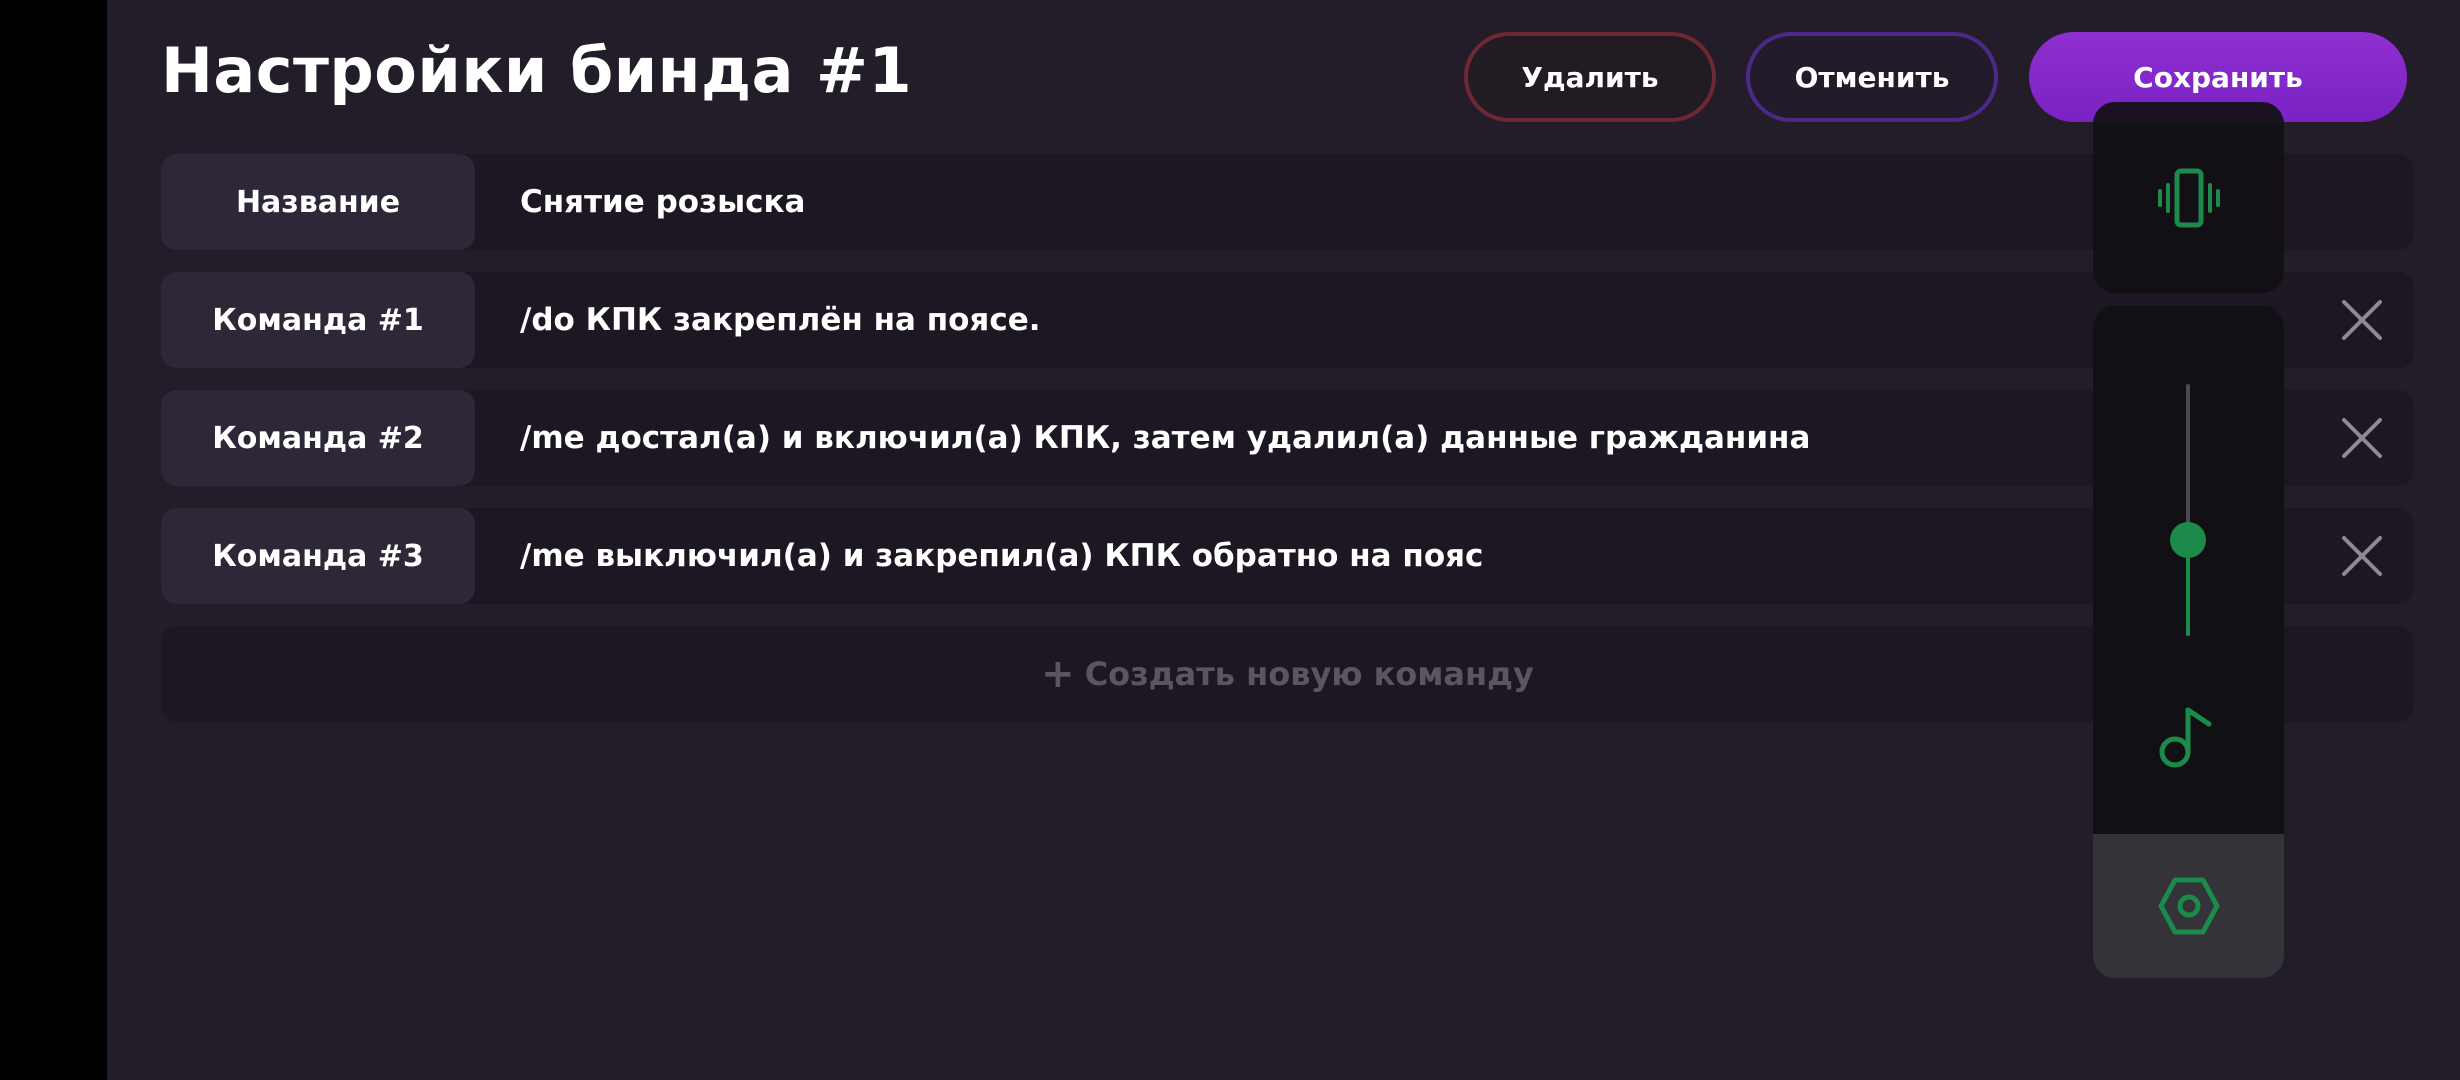 Image resolution: width=2460 pixels, height=1080 pixels. Describe the element at coordinates (537, 70) in the screenshot. I see `page-title: Настройки бинда #1` at that location.